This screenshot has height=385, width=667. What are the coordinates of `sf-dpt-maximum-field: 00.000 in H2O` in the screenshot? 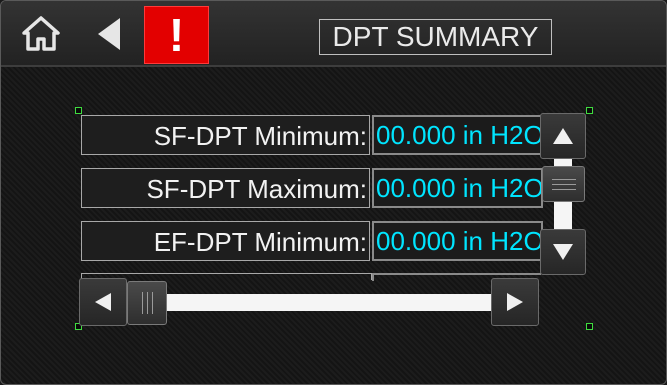 It's located at (457, 188).